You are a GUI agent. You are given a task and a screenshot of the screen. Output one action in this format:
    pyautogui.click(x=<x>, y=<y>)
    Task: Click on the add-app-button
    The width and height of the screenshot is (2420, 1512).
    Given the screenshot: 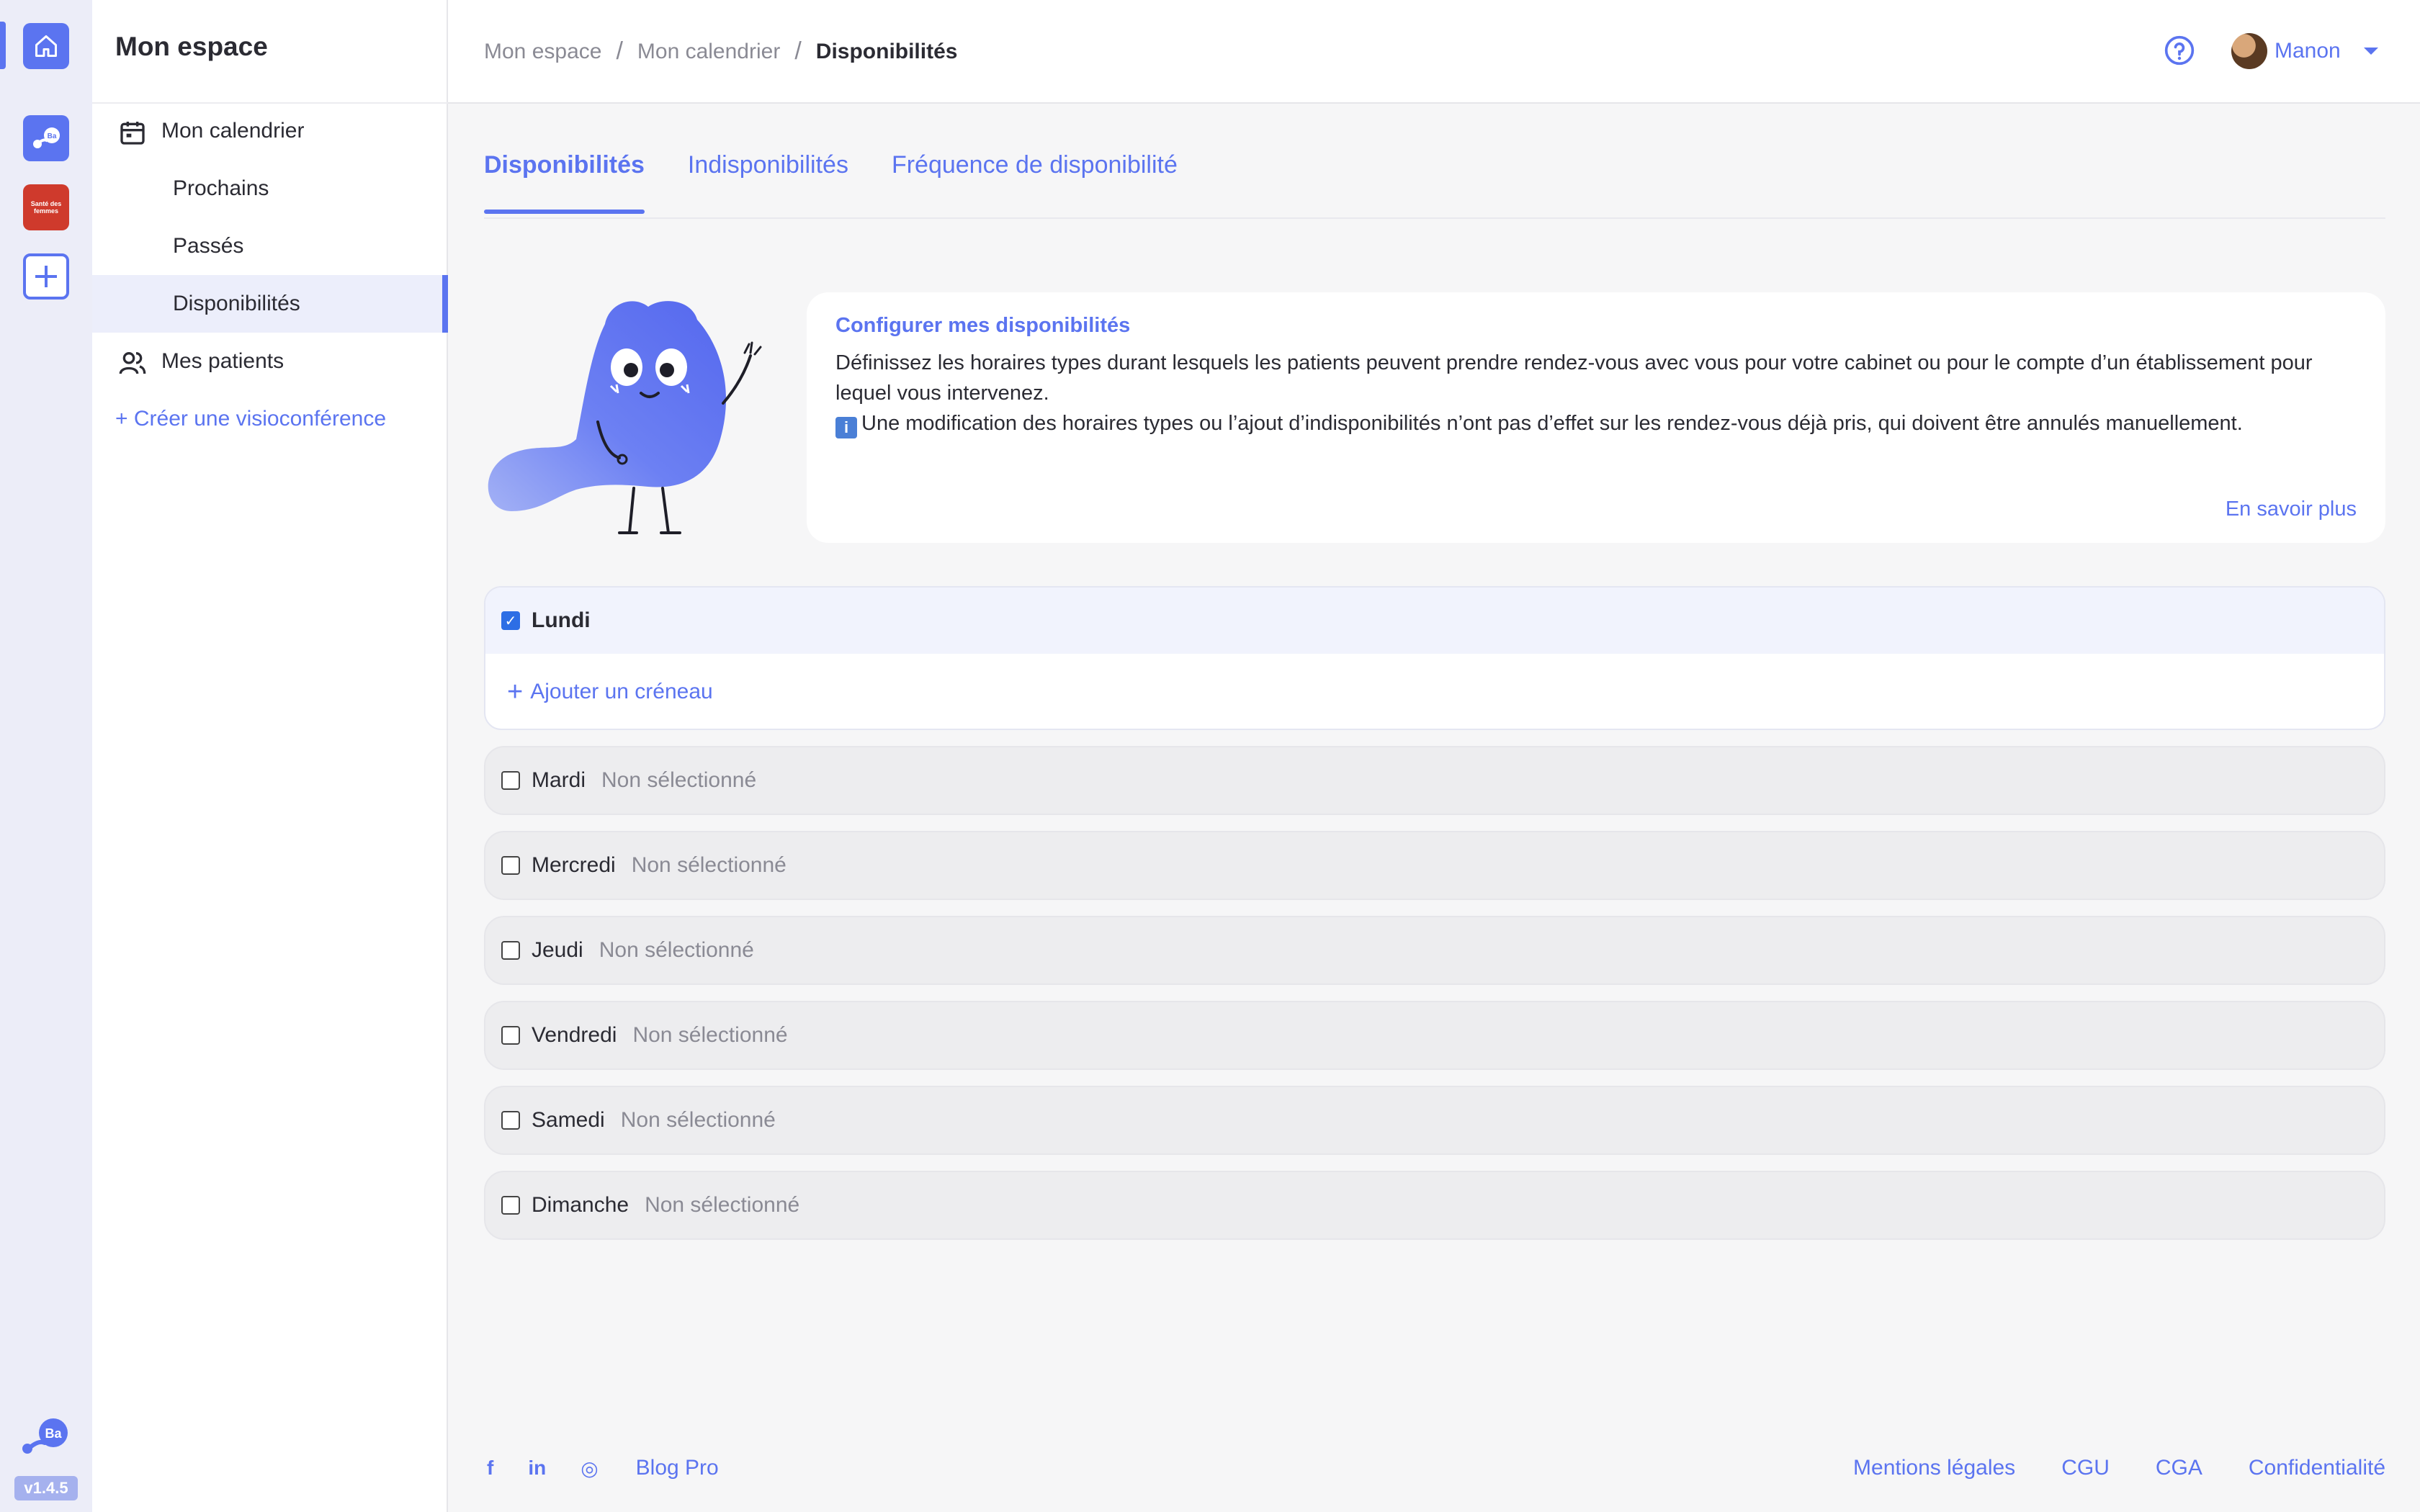 What is the action you would take?
    pyautogui.click(x=46, y=276)
    